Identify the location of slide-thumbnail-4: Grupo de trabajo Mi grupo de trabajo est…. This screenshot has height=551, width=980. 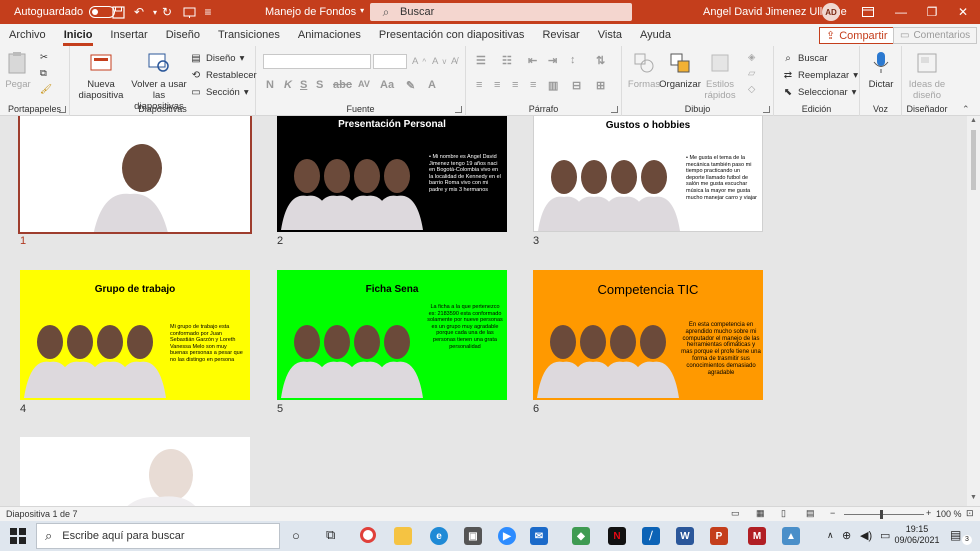
(135, 335).